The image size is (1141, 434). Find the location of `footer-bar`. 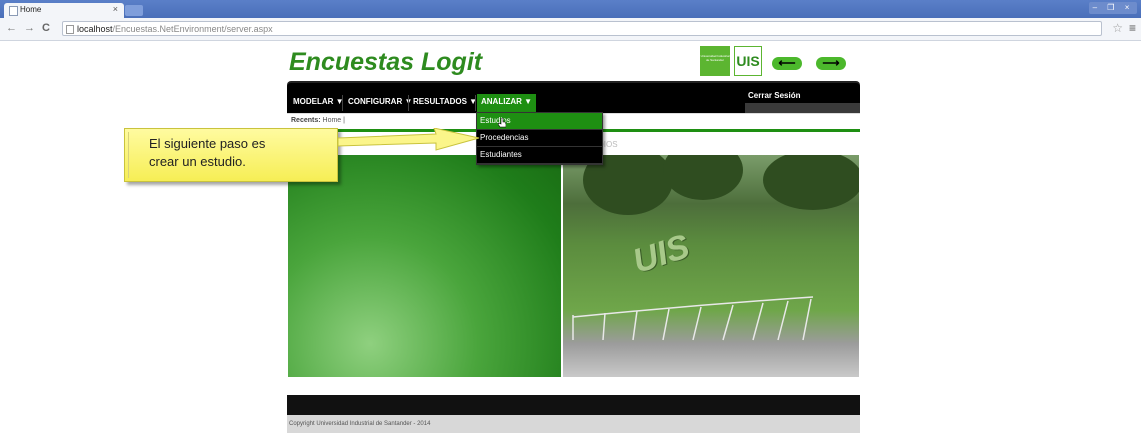

footer-bar is located at coordinates (573, 405).